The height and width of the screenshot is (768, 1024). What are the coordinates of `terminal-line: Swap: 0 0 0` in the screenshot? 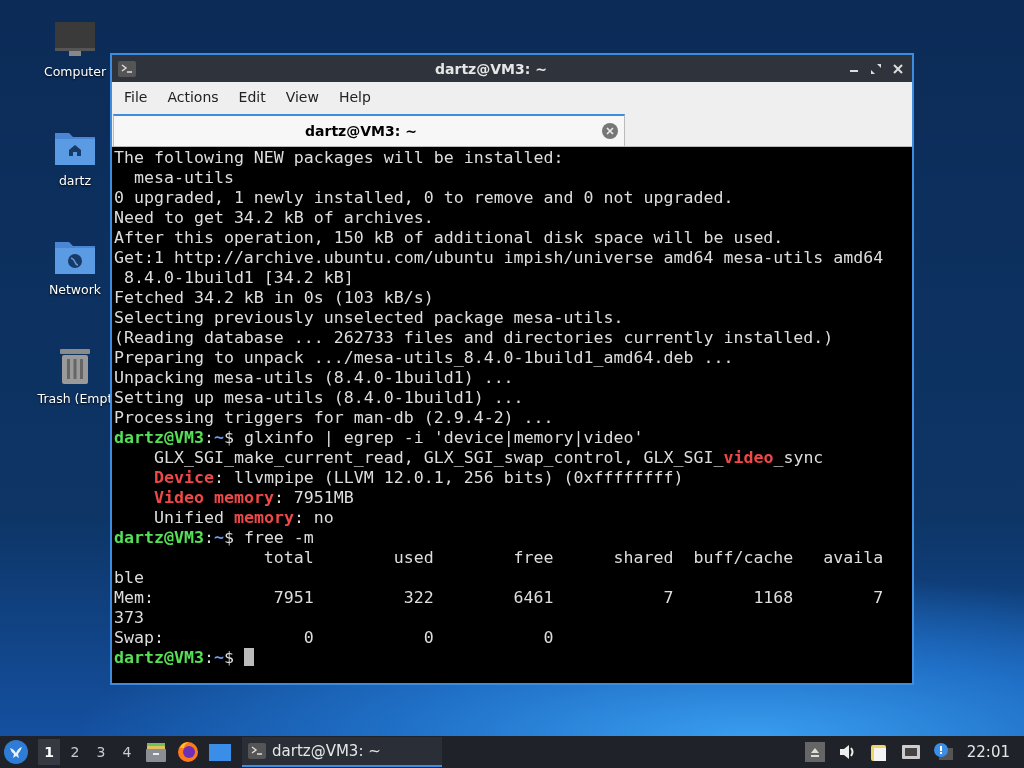 It's located at (334, 638).